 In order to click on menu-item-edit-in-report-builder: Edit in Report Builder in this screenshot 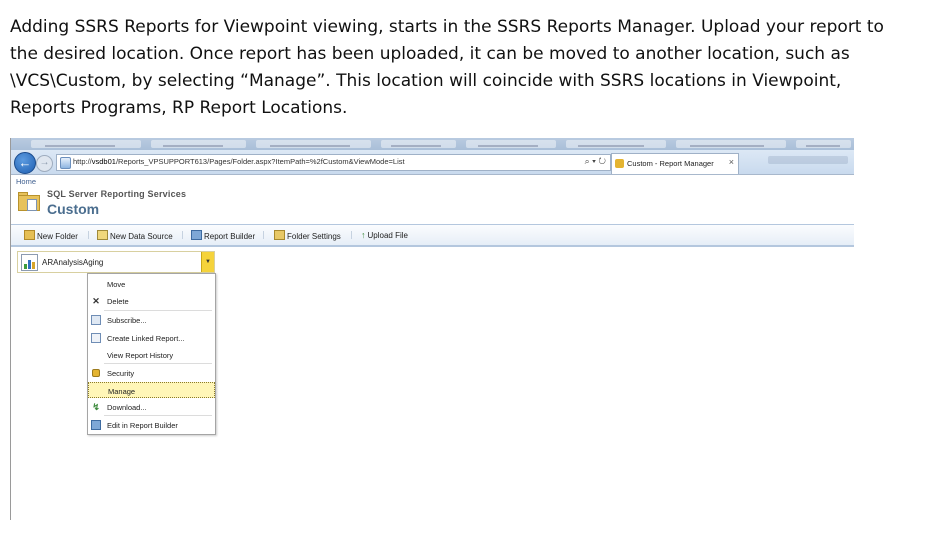, I will do `click(151, 425)`.